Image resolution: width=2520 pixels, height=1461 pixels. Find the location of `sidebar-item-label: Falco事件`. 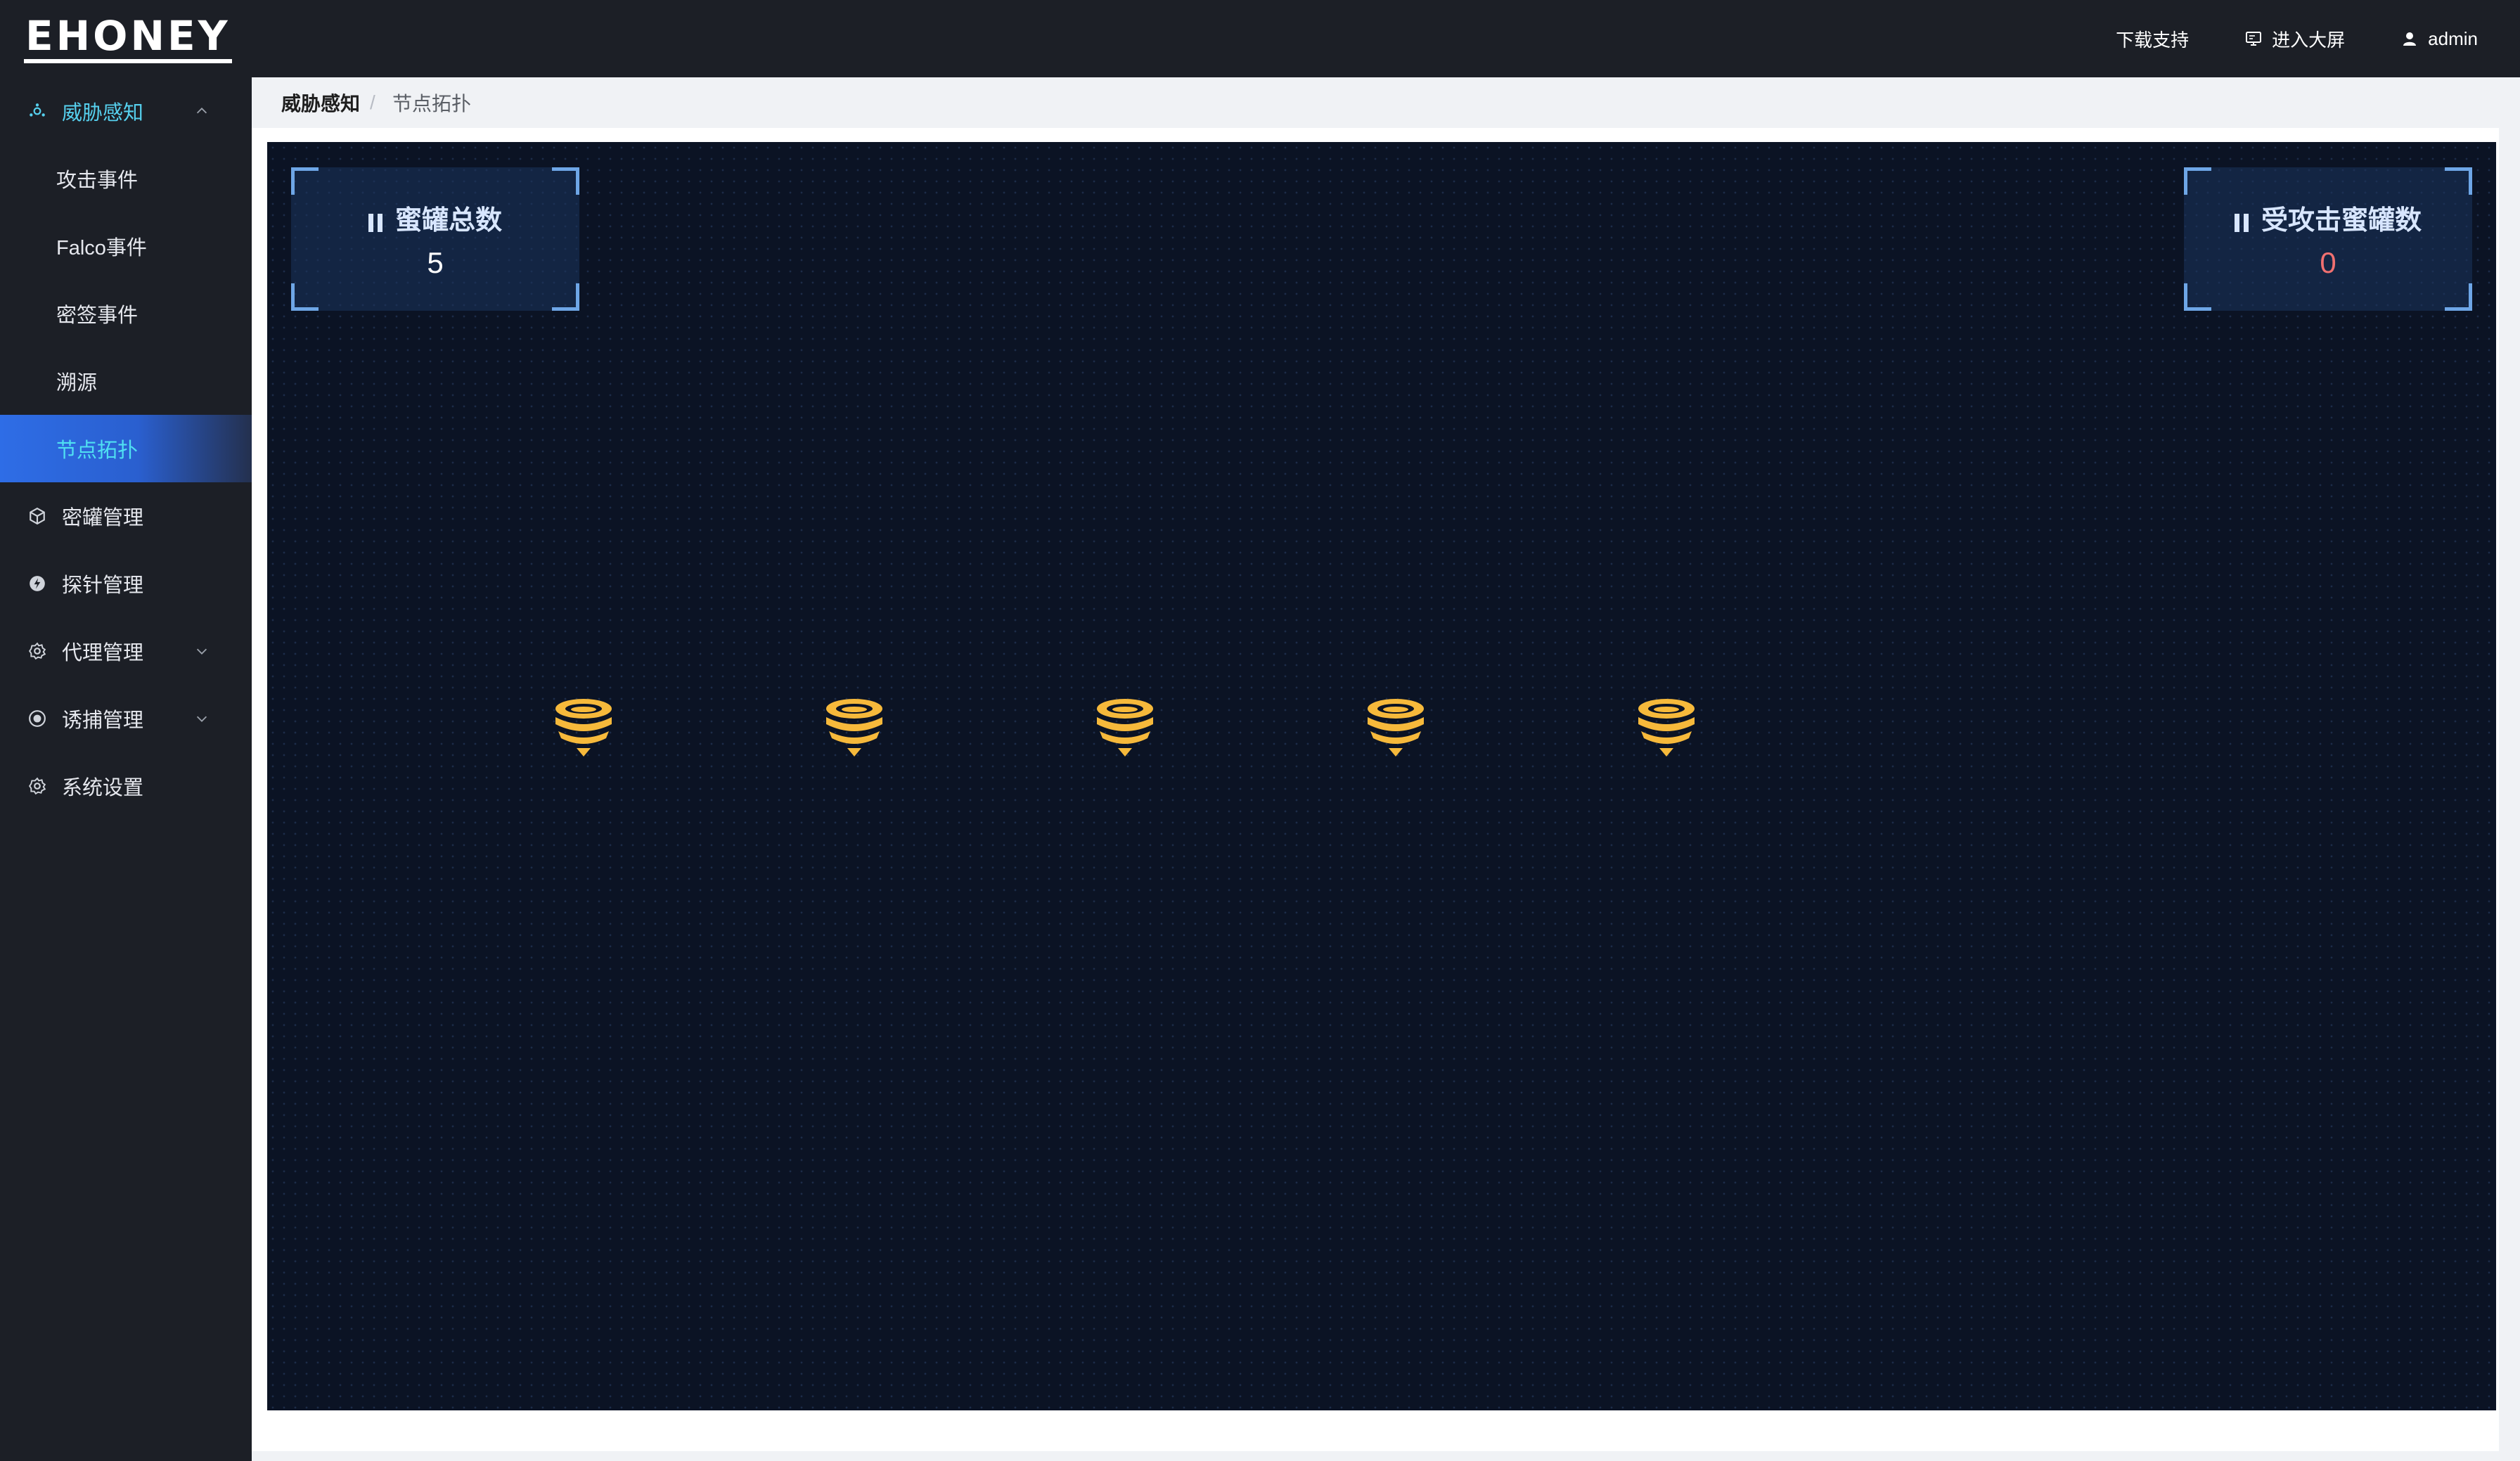

sidebar-item-label: Falco事件 is located at coordinates (101, 248).